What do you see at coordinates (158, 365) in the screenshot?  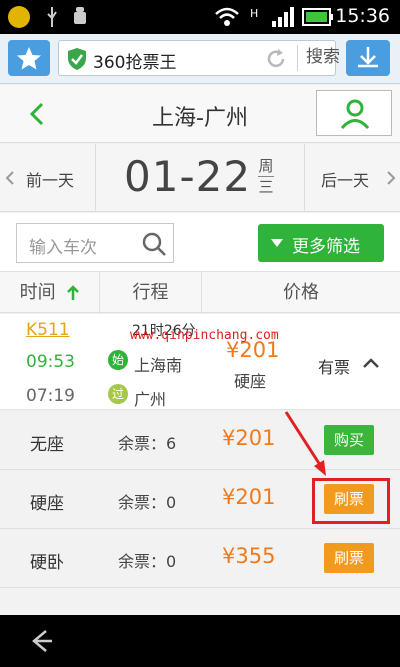 I see `from-station: 上海南` at bounding box center [158, 365].